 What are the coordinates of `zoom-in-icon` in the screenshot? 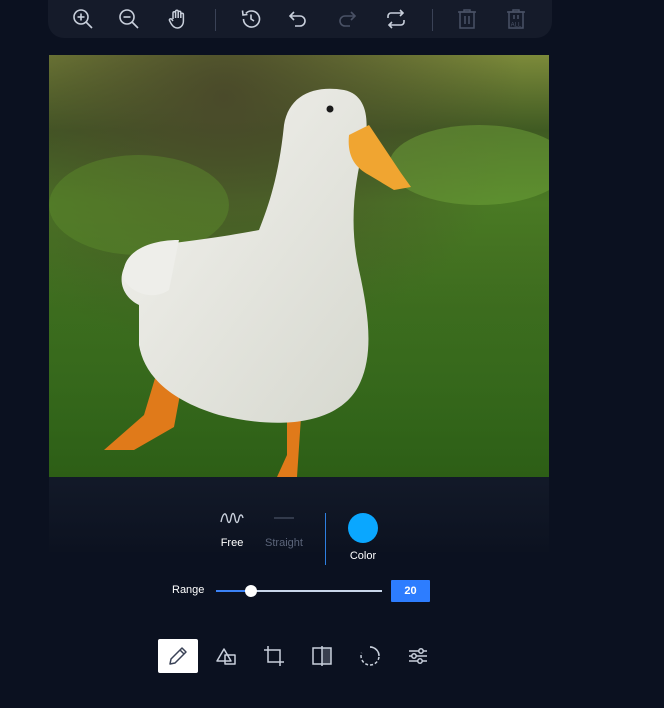 It's located at (83, 19).